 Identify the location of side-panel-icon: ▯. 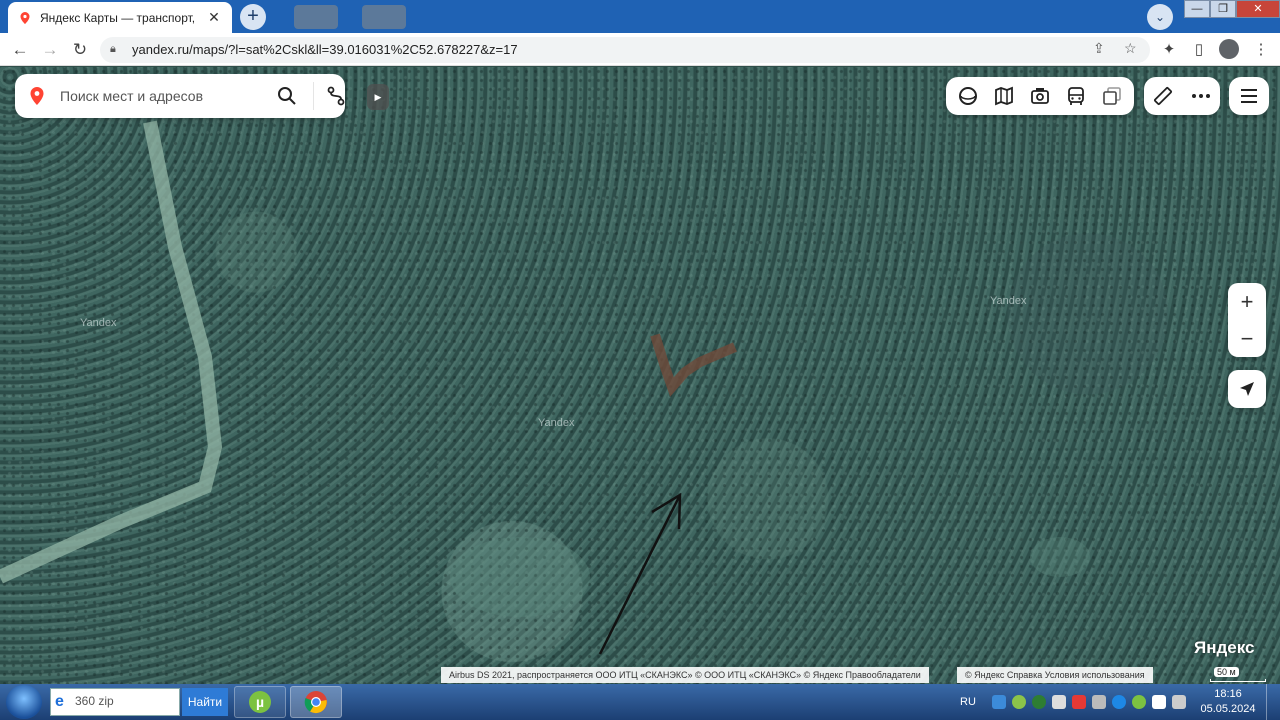
(1199, 50).